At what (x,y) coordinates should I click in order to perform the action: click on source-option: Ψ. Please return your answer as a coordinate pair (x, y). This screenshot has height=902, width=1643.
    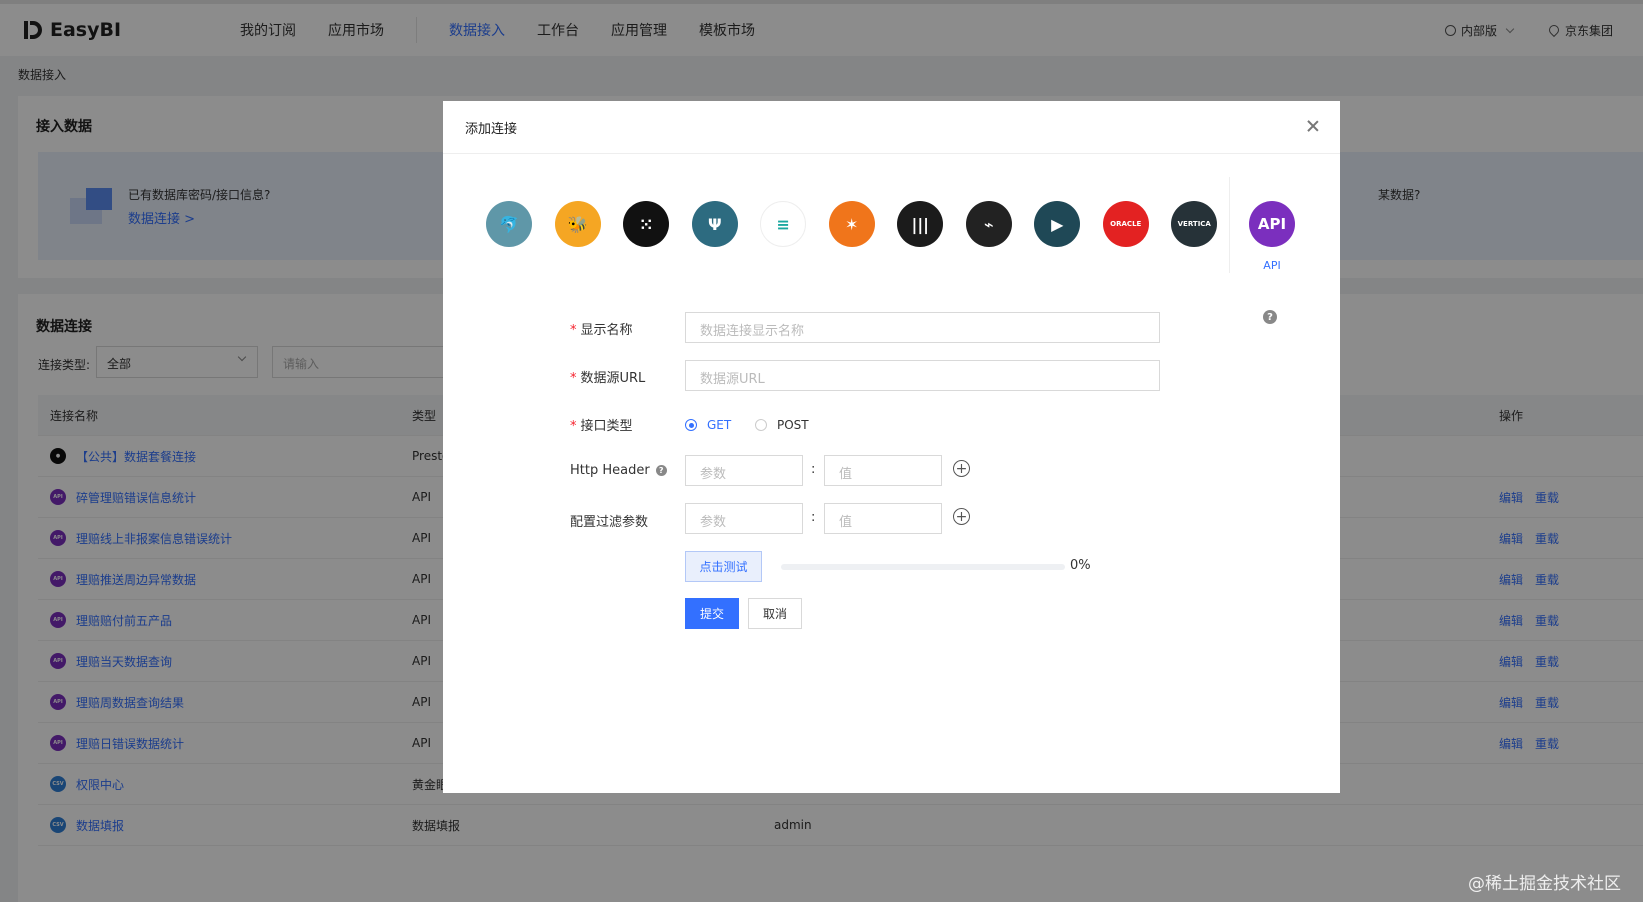
    Looking at the image, I should click on (715, 225).